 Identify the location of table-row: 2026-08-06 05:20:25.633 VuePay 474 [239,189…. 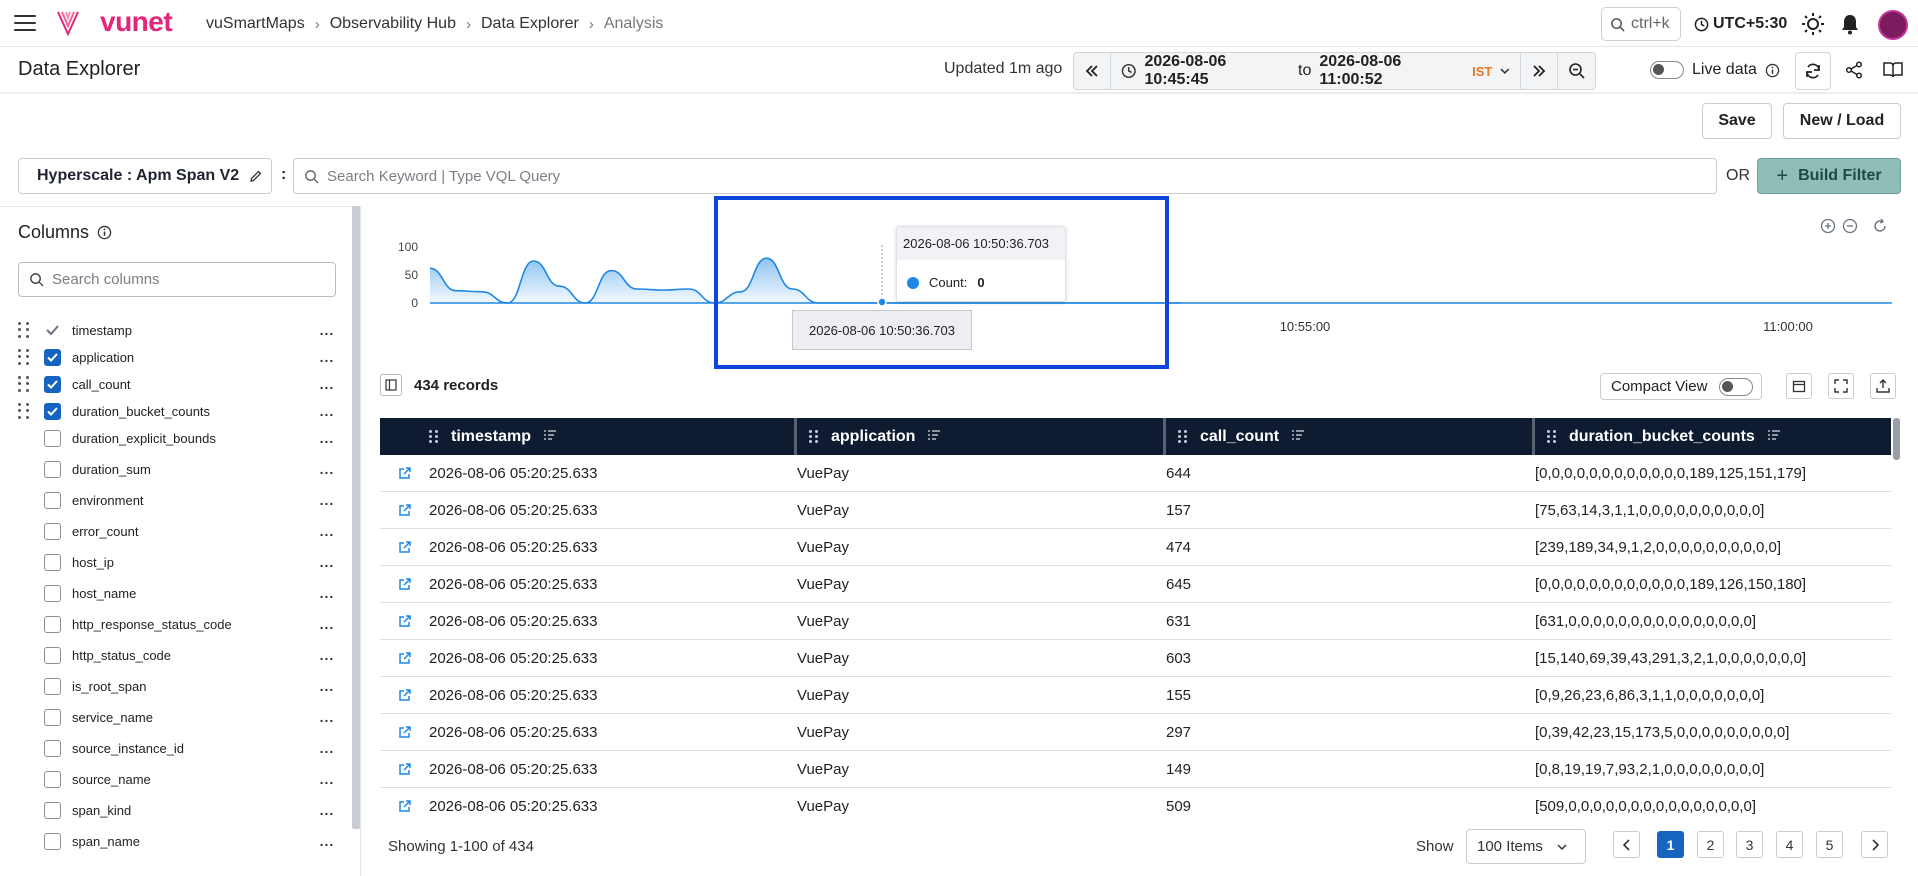
(1135, 547).